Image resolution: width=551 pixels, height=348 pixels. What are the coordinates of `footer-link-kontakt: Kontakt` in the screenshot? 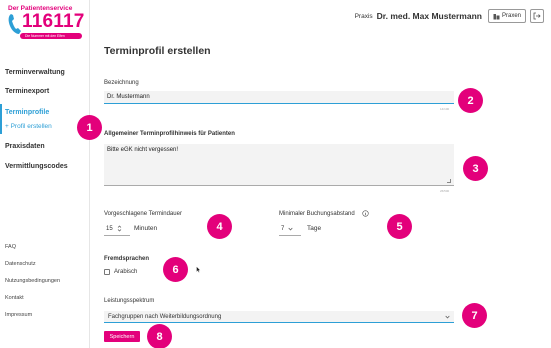 It's located at (14, 298).